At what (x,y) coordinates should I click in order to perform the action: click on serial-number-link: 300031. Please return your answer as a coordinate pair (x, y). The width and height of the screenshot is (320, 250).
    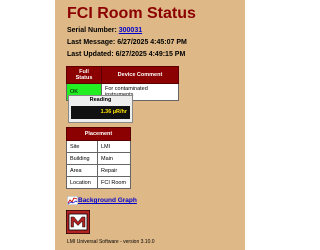
    Looking at the image, I should click on (130, 30).